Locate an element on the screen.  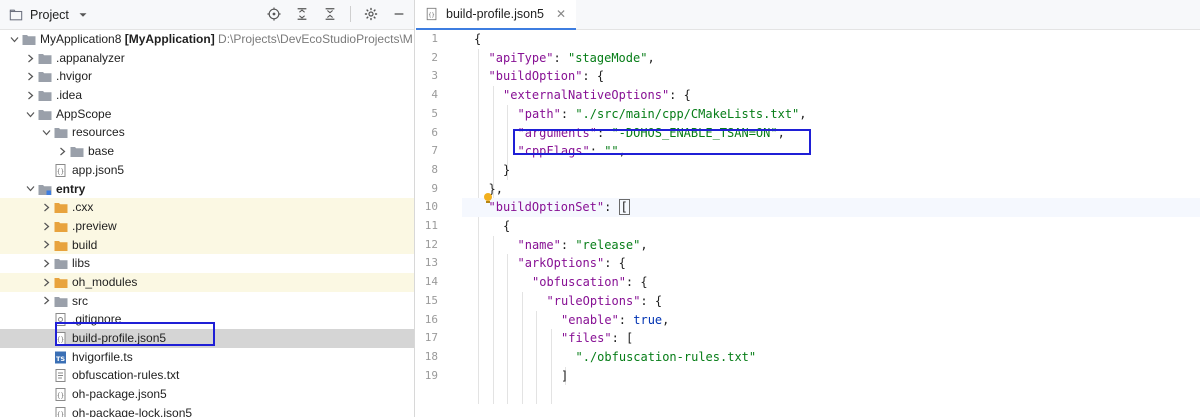
line-number: 13 is located at coordinates (431, 263).